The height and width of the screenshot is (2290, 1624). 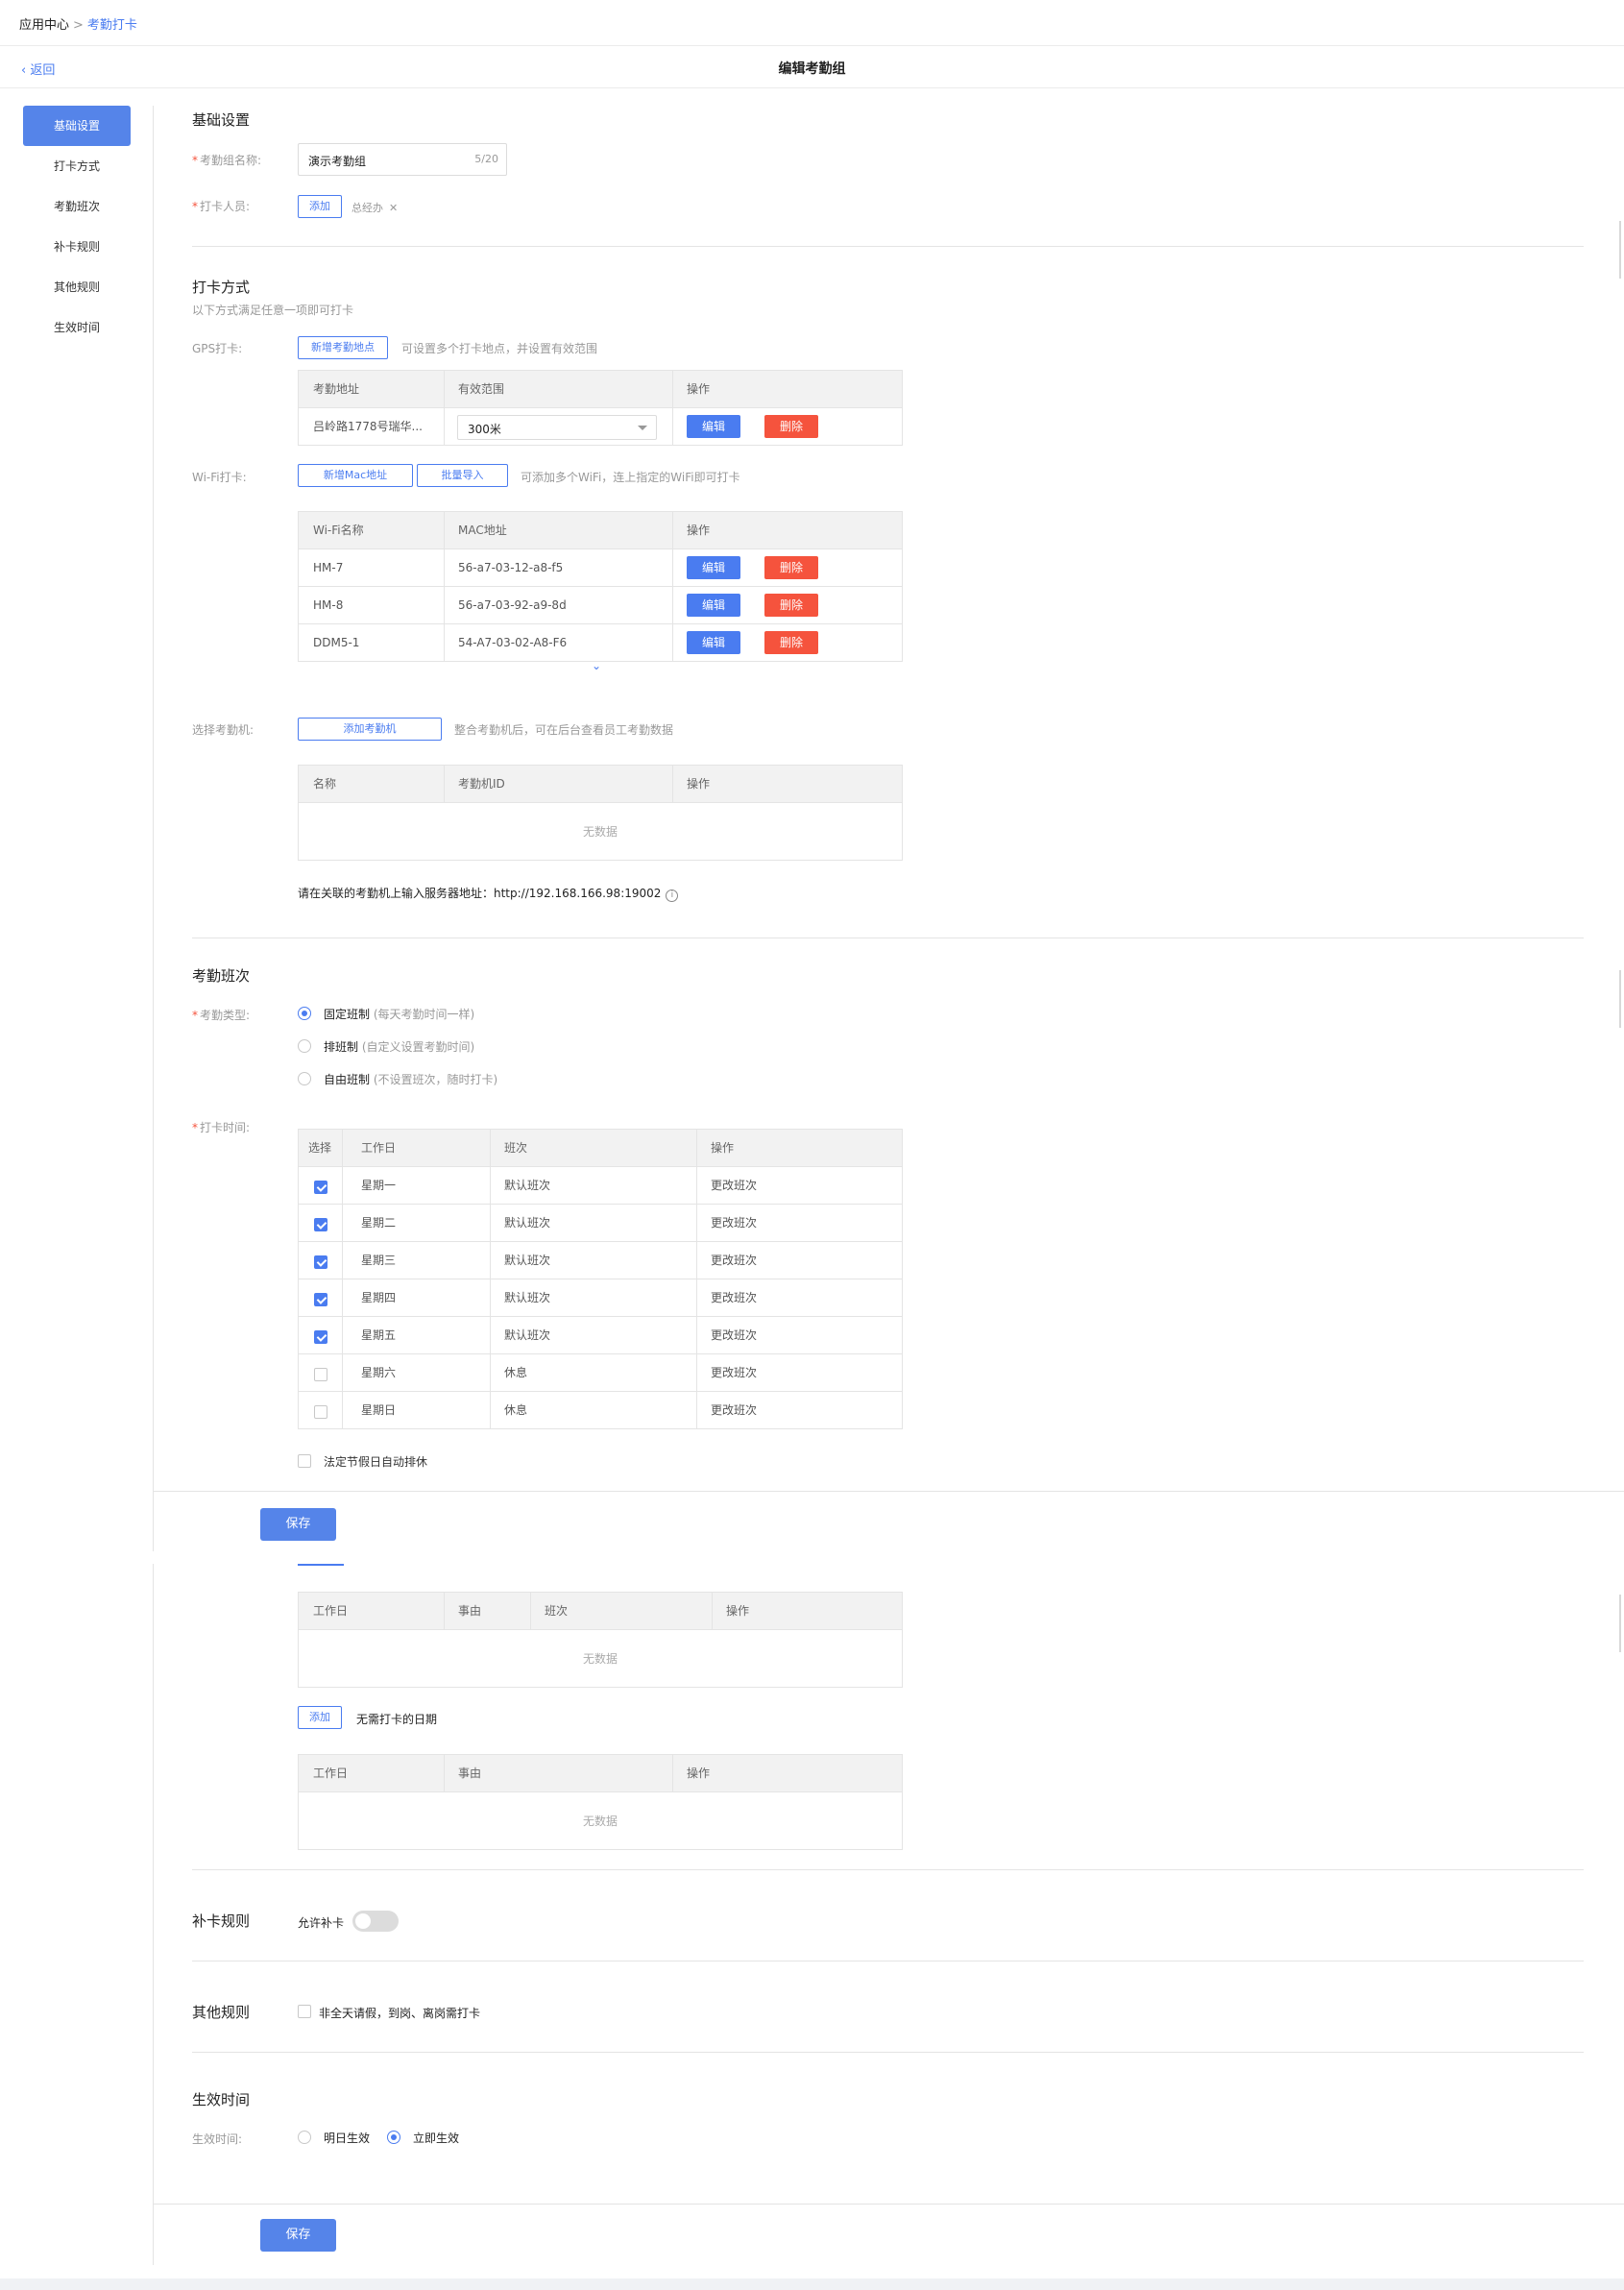 What do you see at coordinates (672, 895) in the screenshot?
I see `info-icon: i` at bounding box center [672, 895].